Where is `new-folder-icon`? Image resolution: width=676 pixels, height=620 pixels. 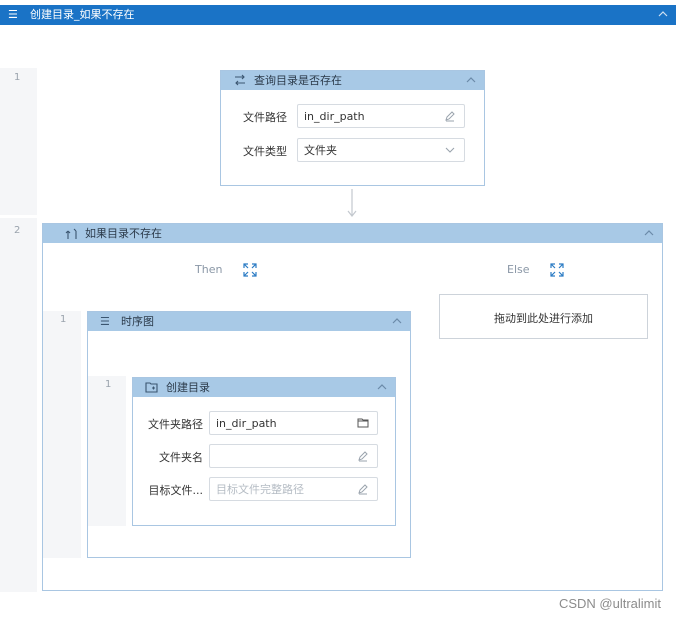
new-folder-icon is located at coordinates (151, 387).